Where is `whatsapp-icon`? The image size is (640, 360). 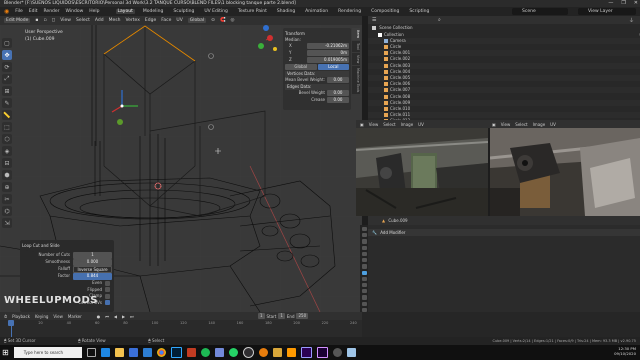 whatsapp-icon is located at coordinates (233, 352).